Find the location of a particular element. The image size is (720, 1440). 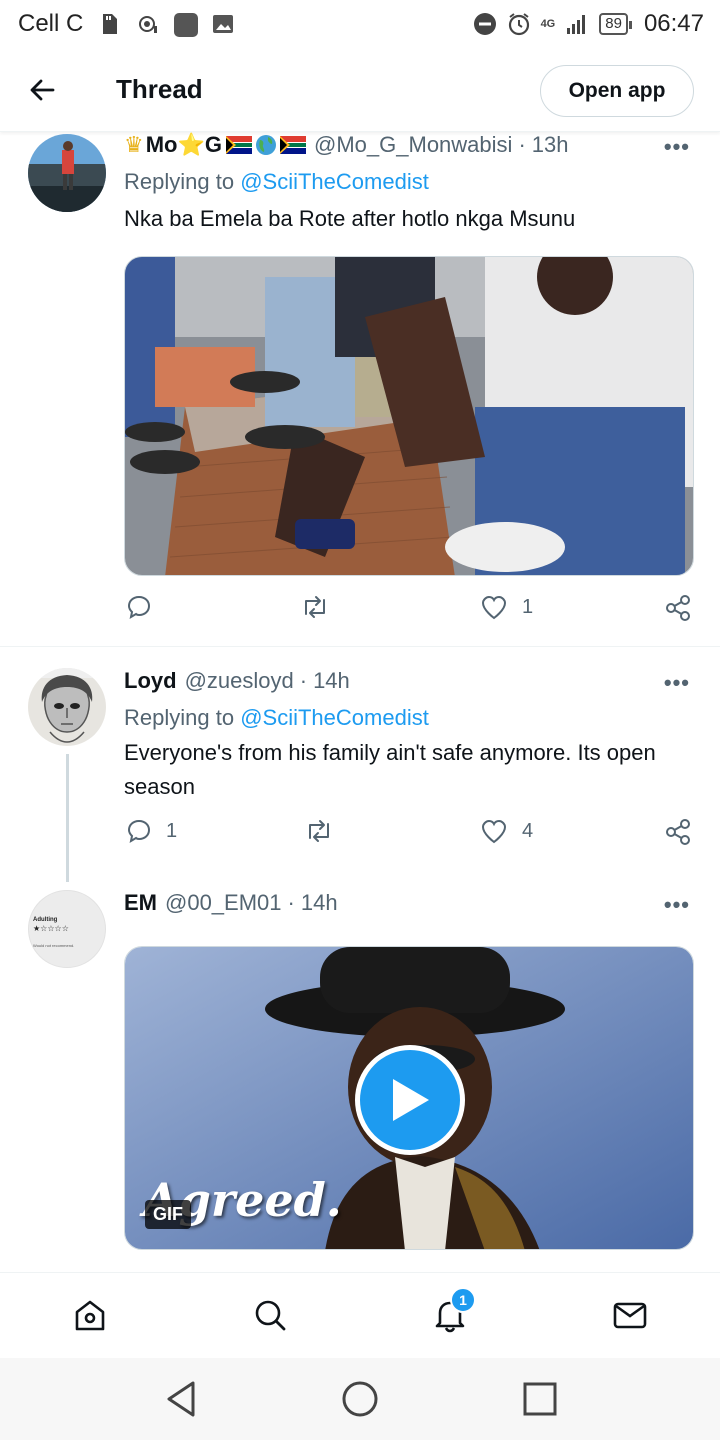

display-name: Mo⭐G is located at coordinates (184, 145).